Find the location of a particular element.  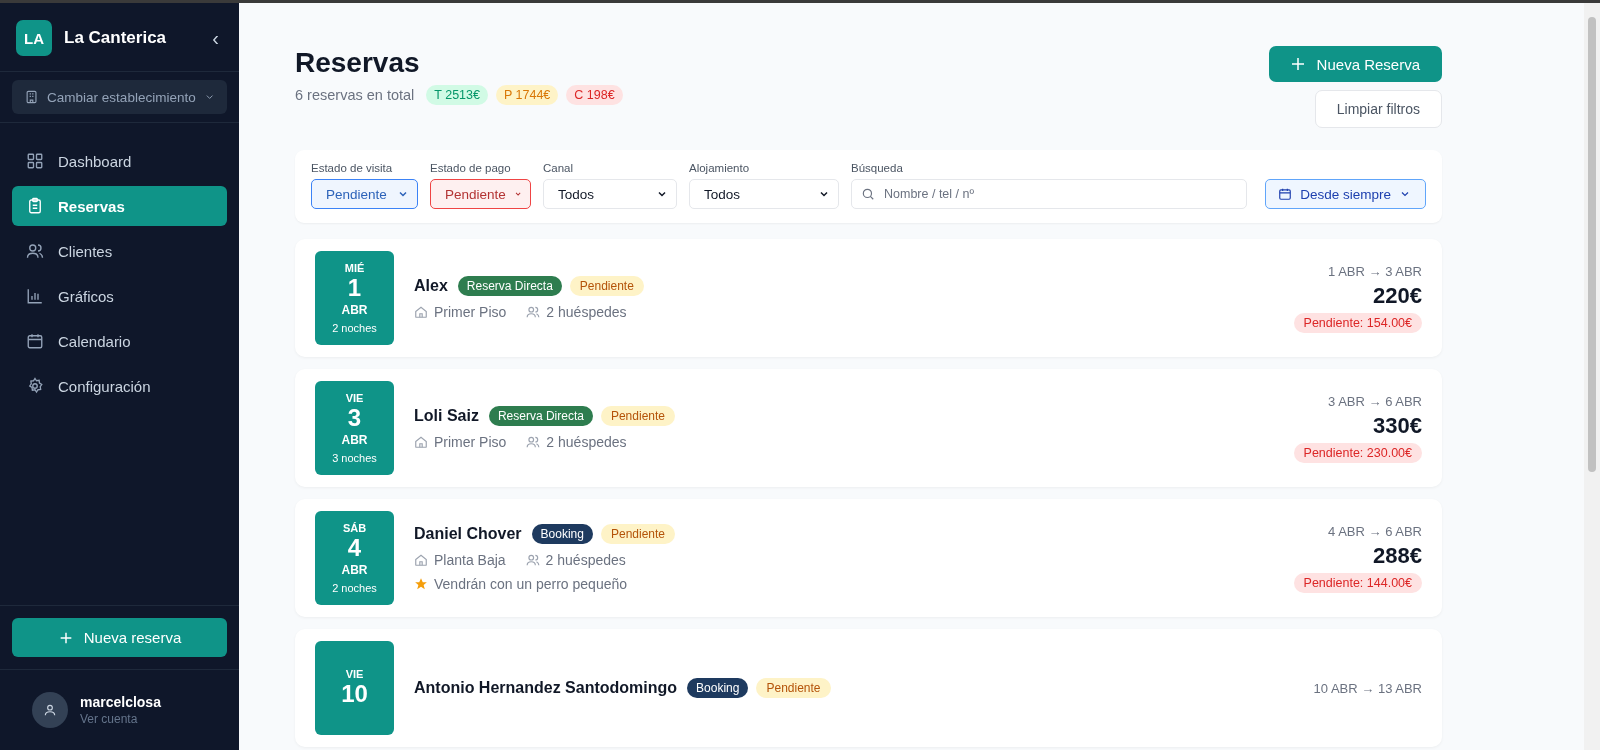

total-badge: P 1744€ is located at coordinates (527, 95).